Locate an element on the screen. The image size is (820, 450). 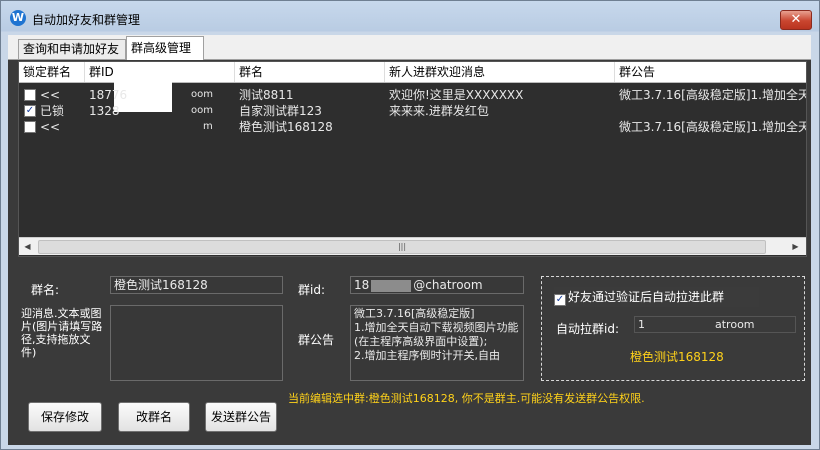
auto-pull-id-input: 1 atroom is located at coordinates (715, 324).